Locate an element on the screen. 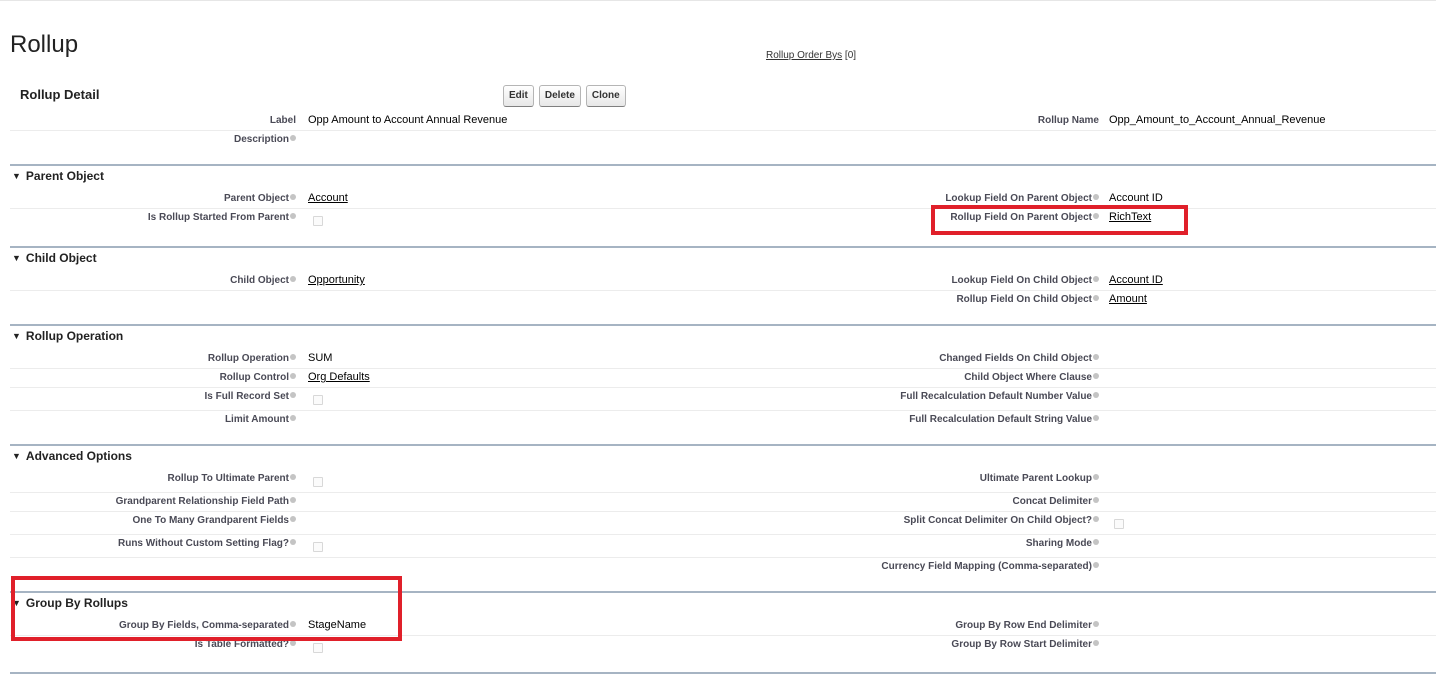 This screenshot has height=676, width=1436. ultimate-parent-lookup-label: Ultimate Parent Lookup is located at coordinates (1039, 478).